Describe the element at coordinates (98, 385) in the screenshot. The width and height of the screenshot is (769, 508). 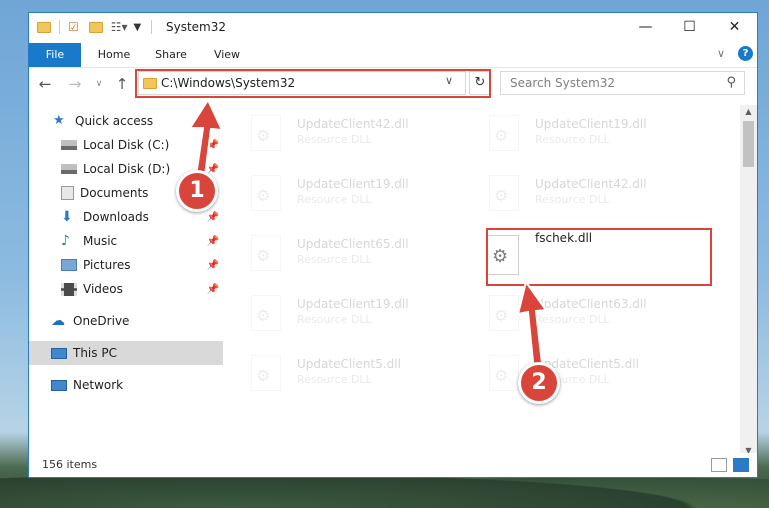
I see `sidebar-item-label: Network` at that location.